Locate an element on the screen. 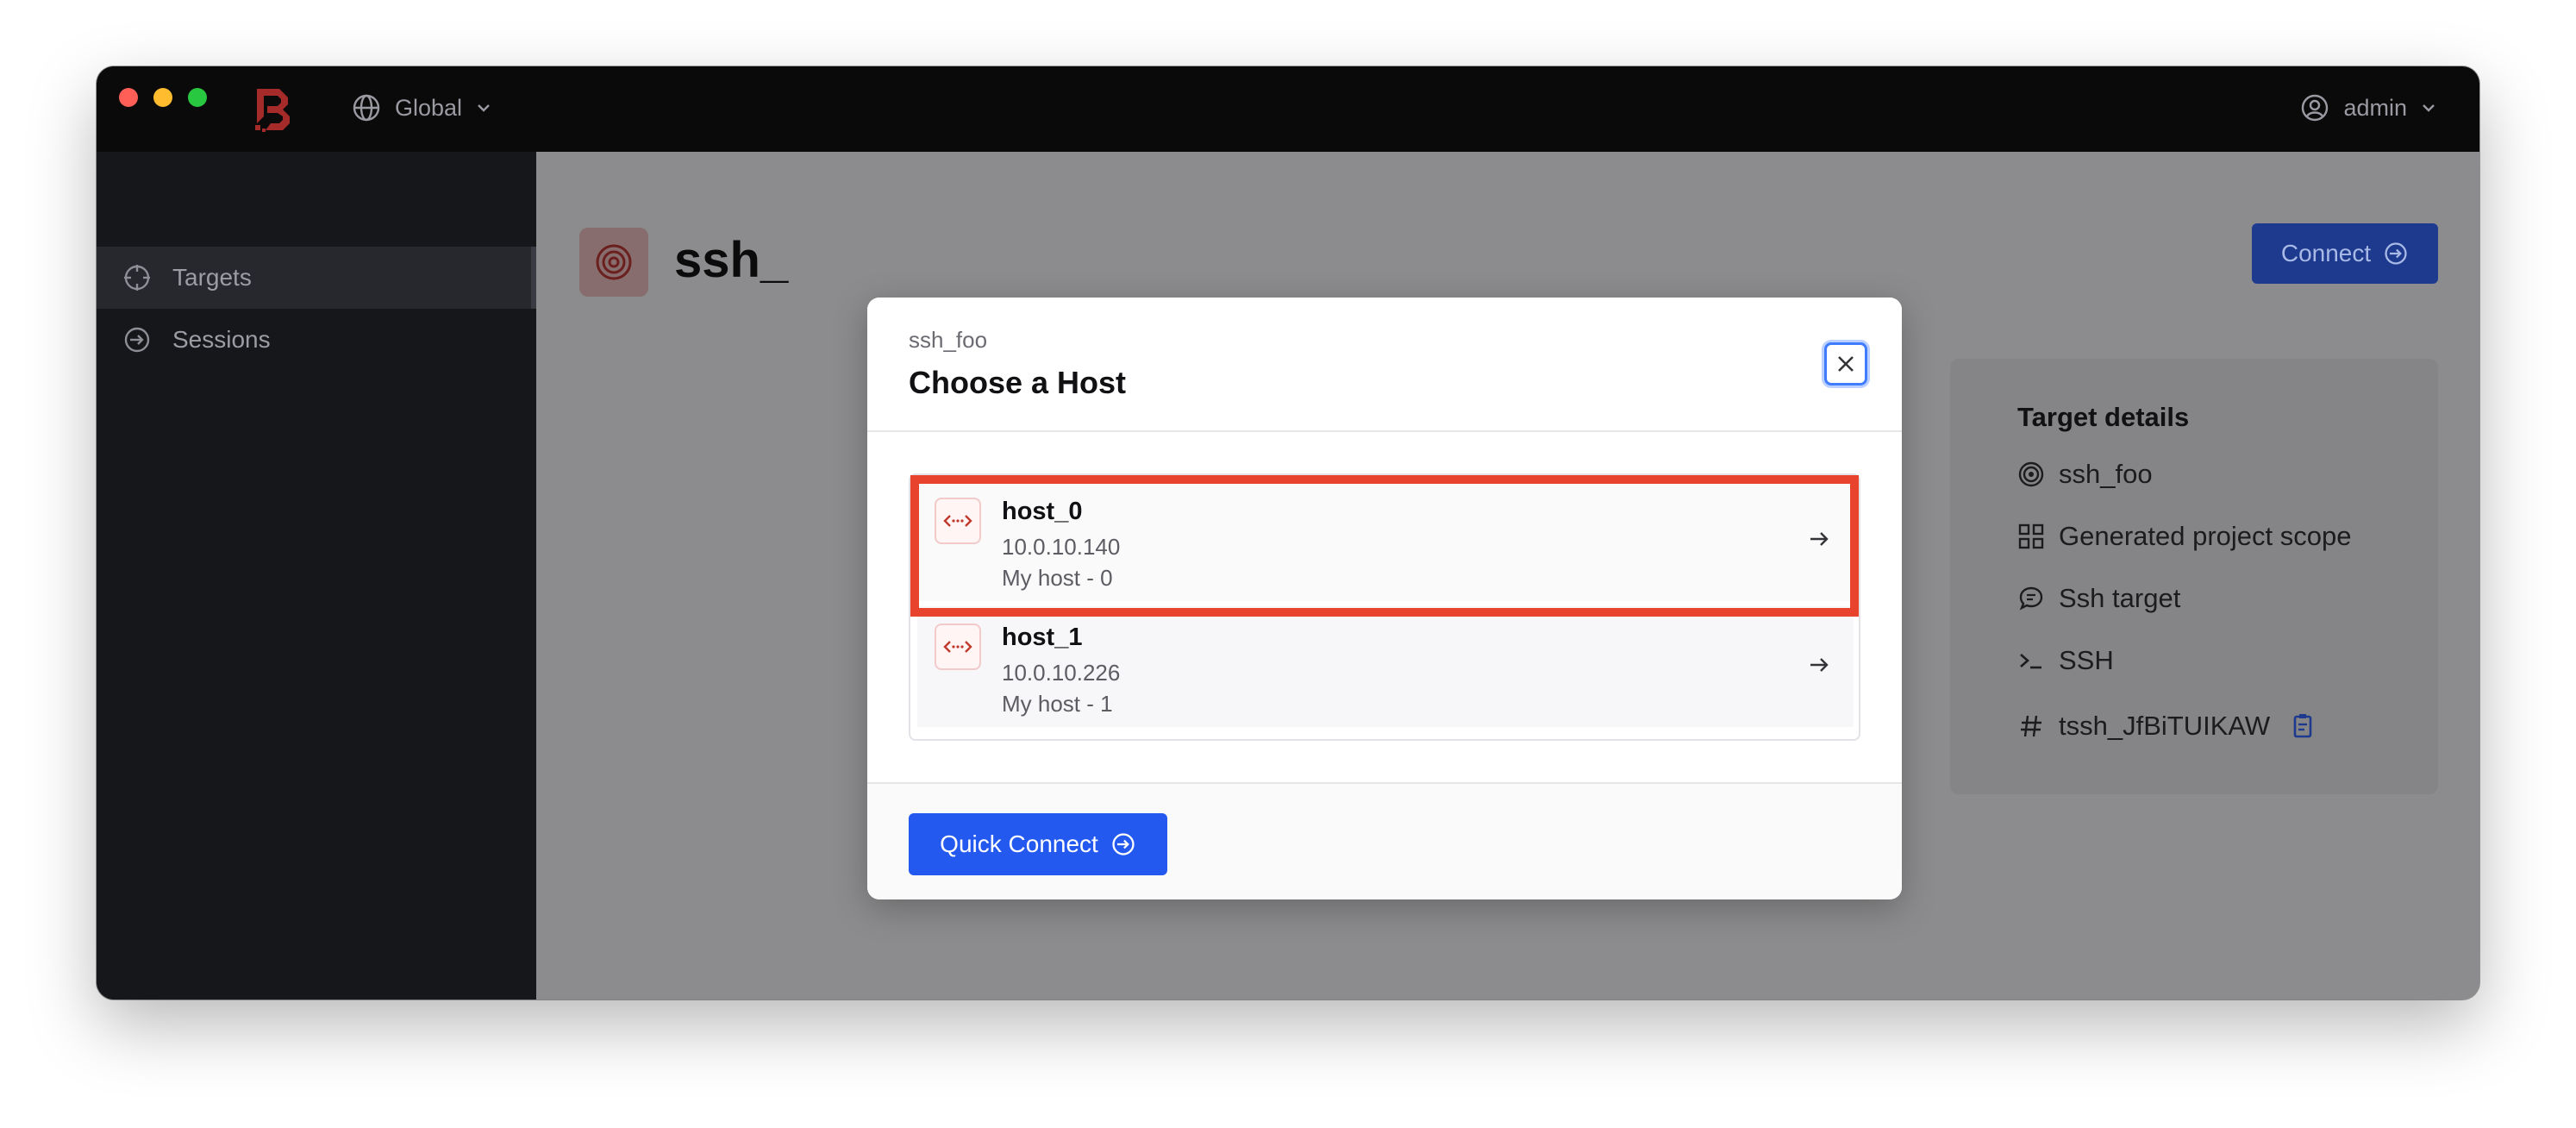 The height and width of the screenshot is (1128, 2576). quick-connect-button: Quick Connect is located at coordinates (1038, 844).